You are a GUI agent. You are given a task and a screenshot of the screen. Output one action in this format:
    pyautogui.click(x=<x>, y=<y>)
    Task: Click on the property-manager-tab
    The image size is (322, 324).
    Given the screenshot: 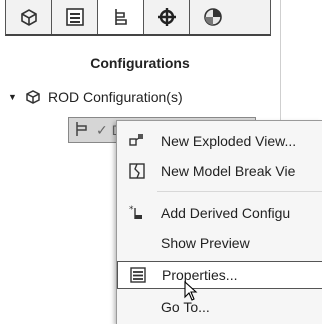 What is the action you would take?
    pyautogui.click(x=75, y=17)
    